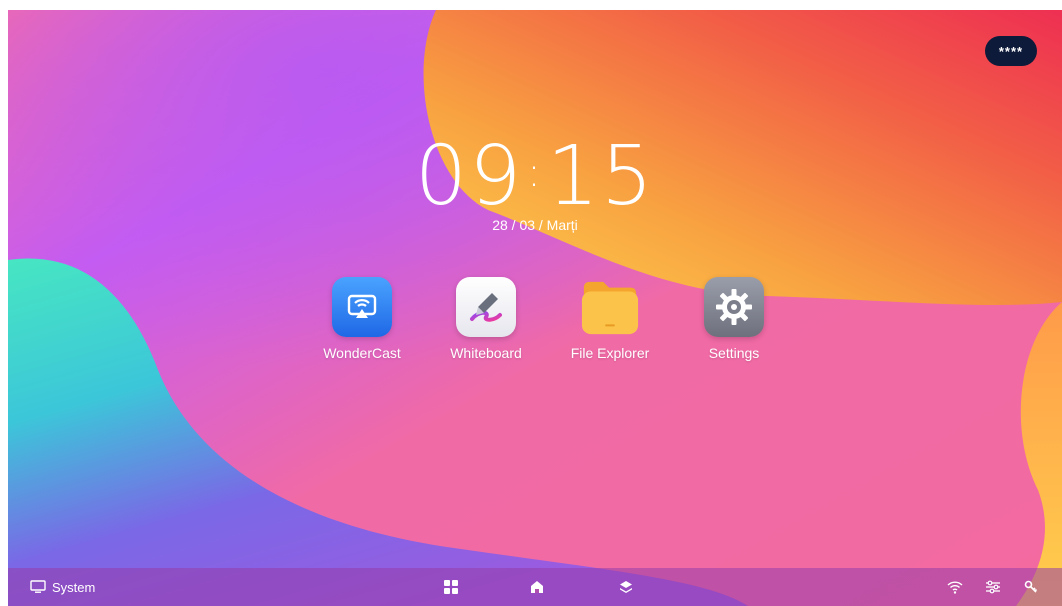 The height and width of the screenshot is (606, 1062). I want to click on clock: 09:15, so click(535, 175).